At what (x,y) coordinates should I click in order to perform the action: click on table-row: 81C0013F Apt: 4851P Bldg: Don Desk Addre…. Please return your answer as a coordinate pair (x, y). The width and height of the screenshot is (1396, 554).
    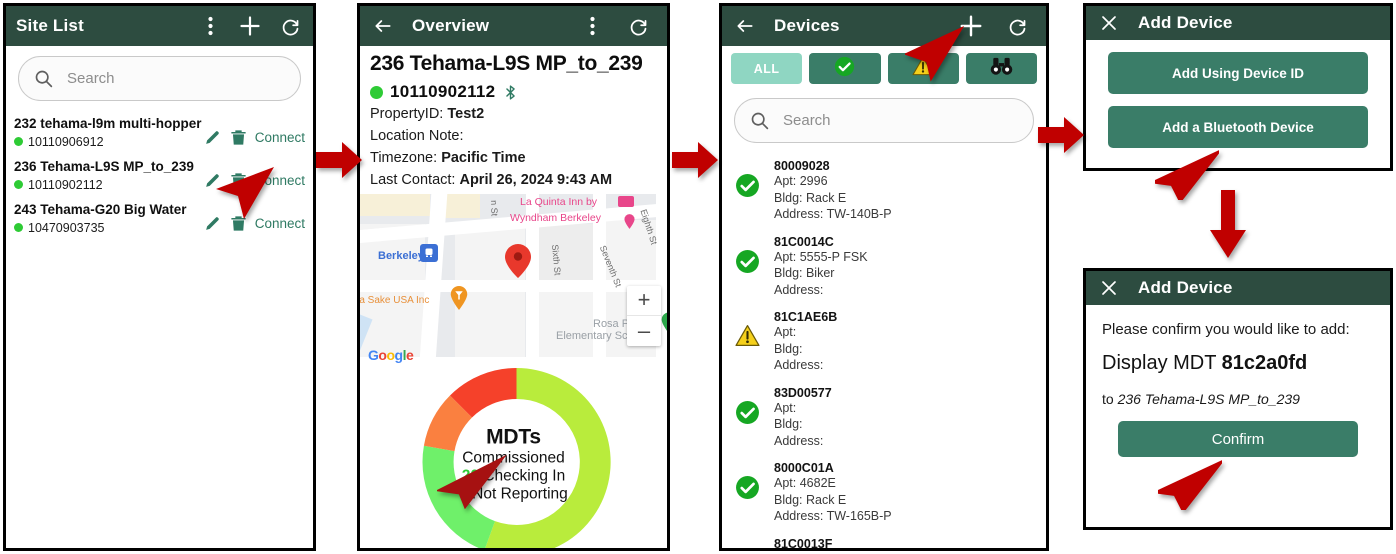
    Looking at the image, I should click on (884, 541).